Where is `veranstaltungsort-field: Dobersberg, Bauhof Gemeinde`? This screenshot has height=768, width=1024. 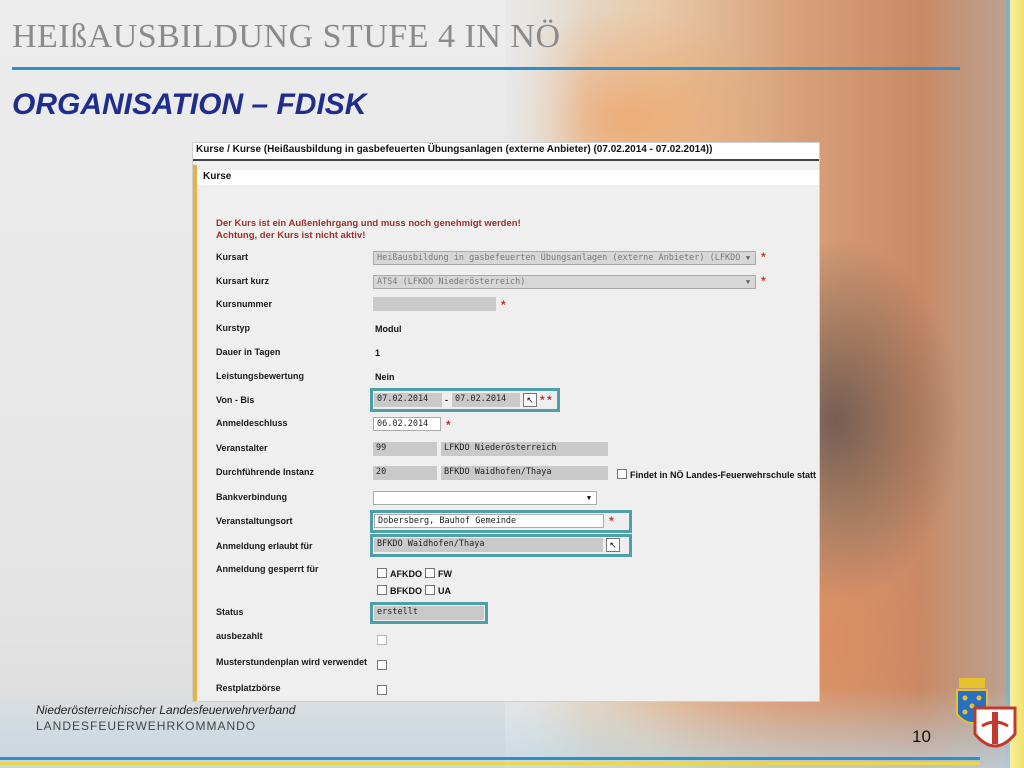
veranstaltungsort-field: Dobersberg, Bauhof Gemeinde is located at coordinates (489, 521).